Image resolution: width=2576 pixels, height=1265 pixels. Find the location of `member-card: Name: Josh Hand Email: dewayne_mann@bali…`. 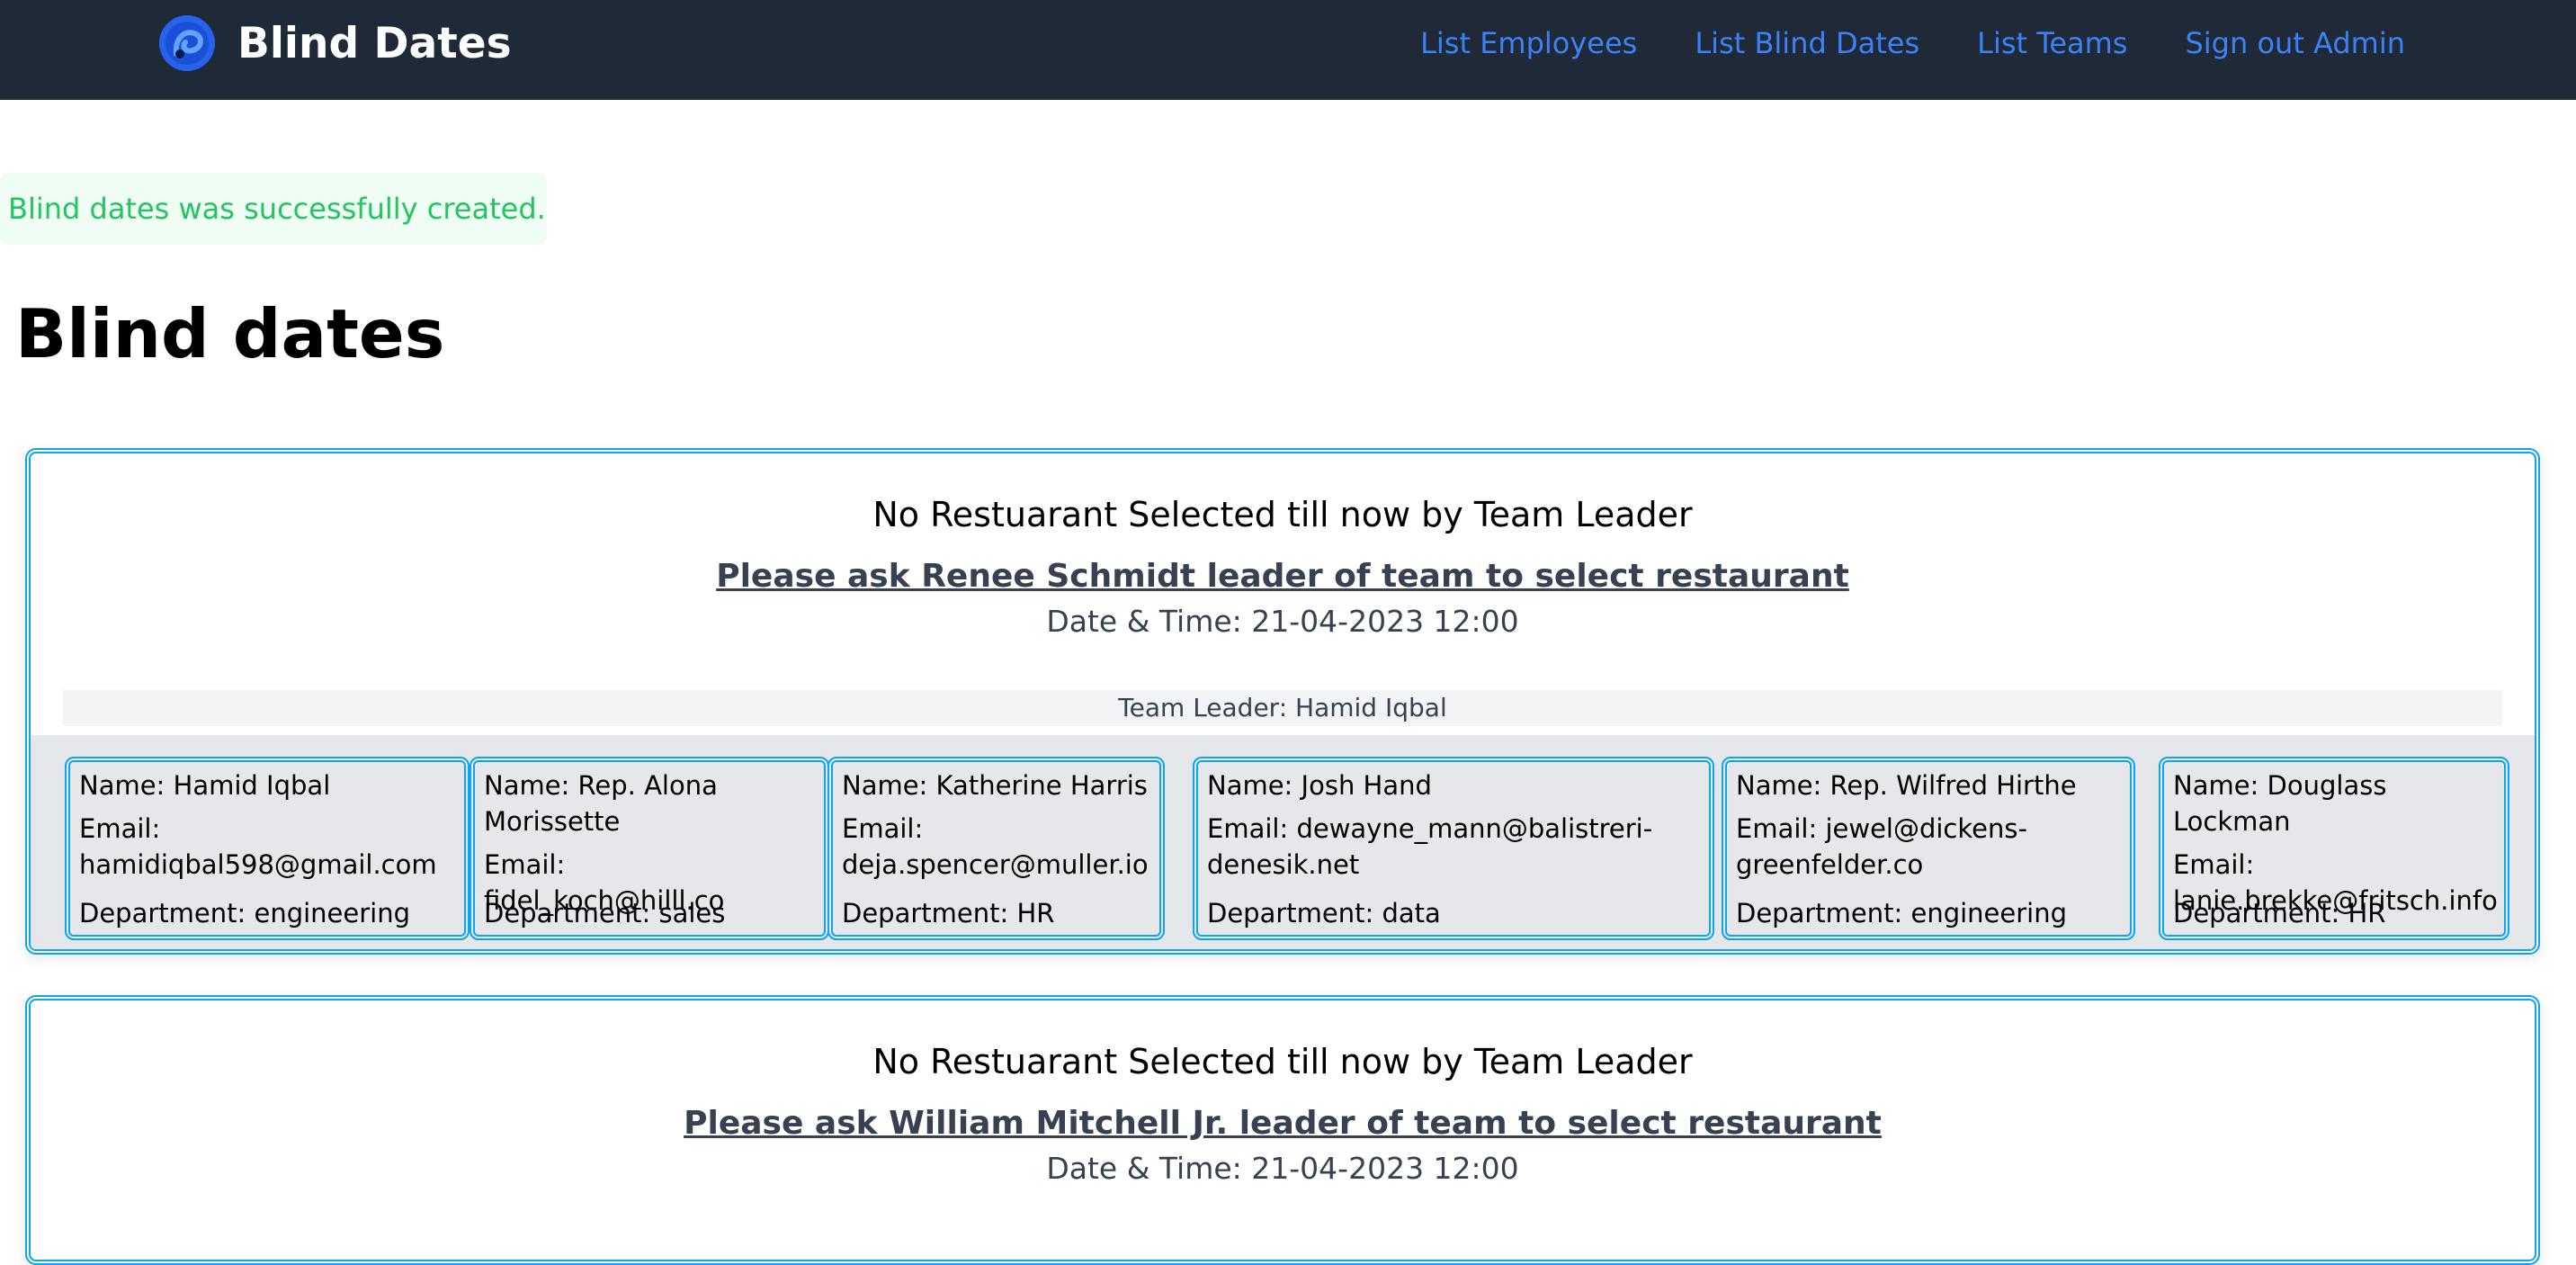

member-card: Name: Josh Hand Email: dewayne_mann@bali… is located at coordinates (1453, 848).